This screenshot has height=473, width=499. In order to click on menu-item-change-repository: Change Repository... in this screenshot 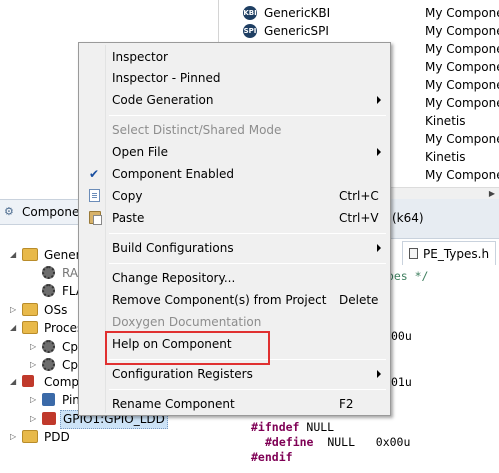, I will do `click(234, 278)`.